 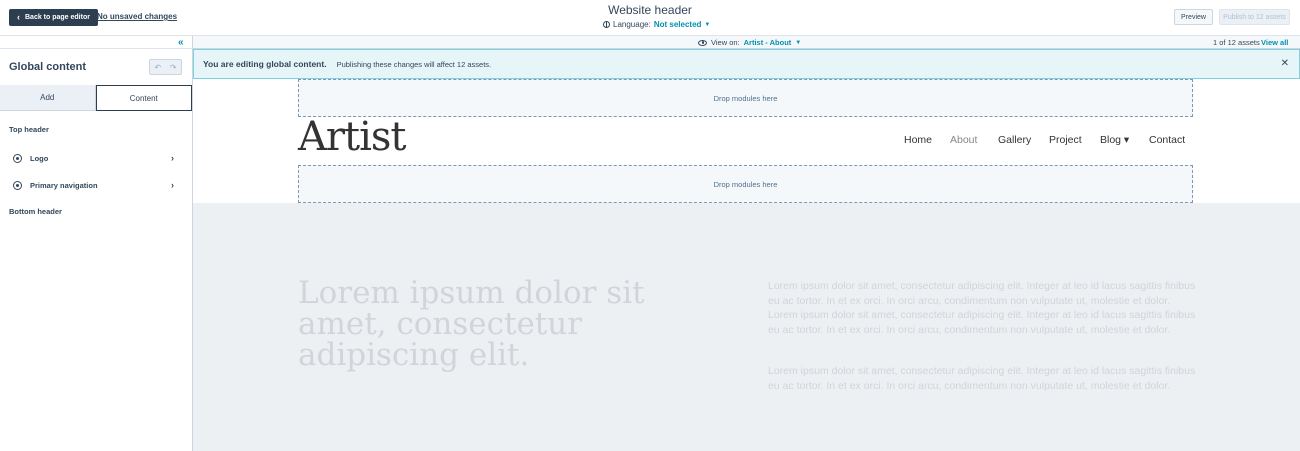 What do you see at coordinates (143, 98) in the screenshot?
I see `tab-content: Content` at bounding box center [143, 98].